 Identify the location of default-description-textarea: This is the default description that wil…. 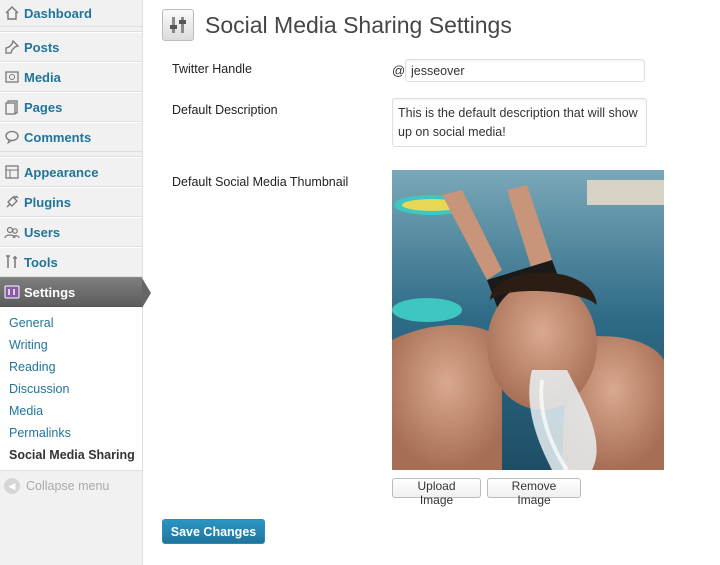
(519, 122).